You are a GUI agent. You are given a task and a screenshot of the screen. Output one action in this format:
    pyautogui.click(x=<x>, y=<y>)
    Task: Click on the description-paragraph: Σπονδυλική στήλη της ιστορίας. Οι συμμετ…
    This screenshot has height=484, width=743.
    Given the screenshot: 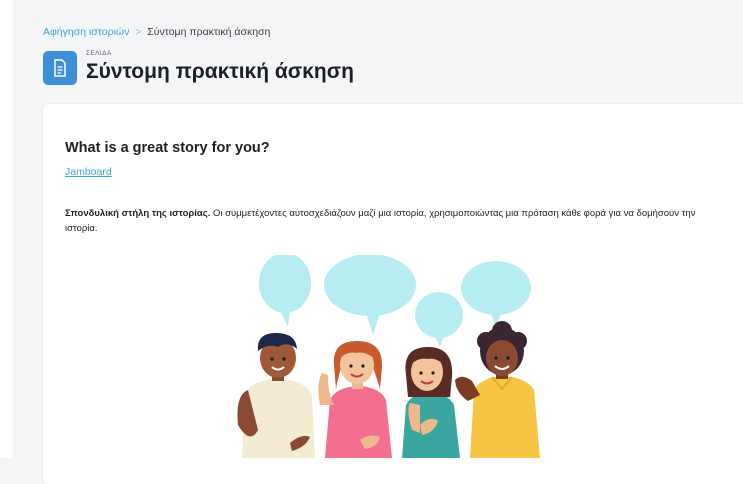 What is the action you would take?
    pyautogui.click(x=395, y=221)
    